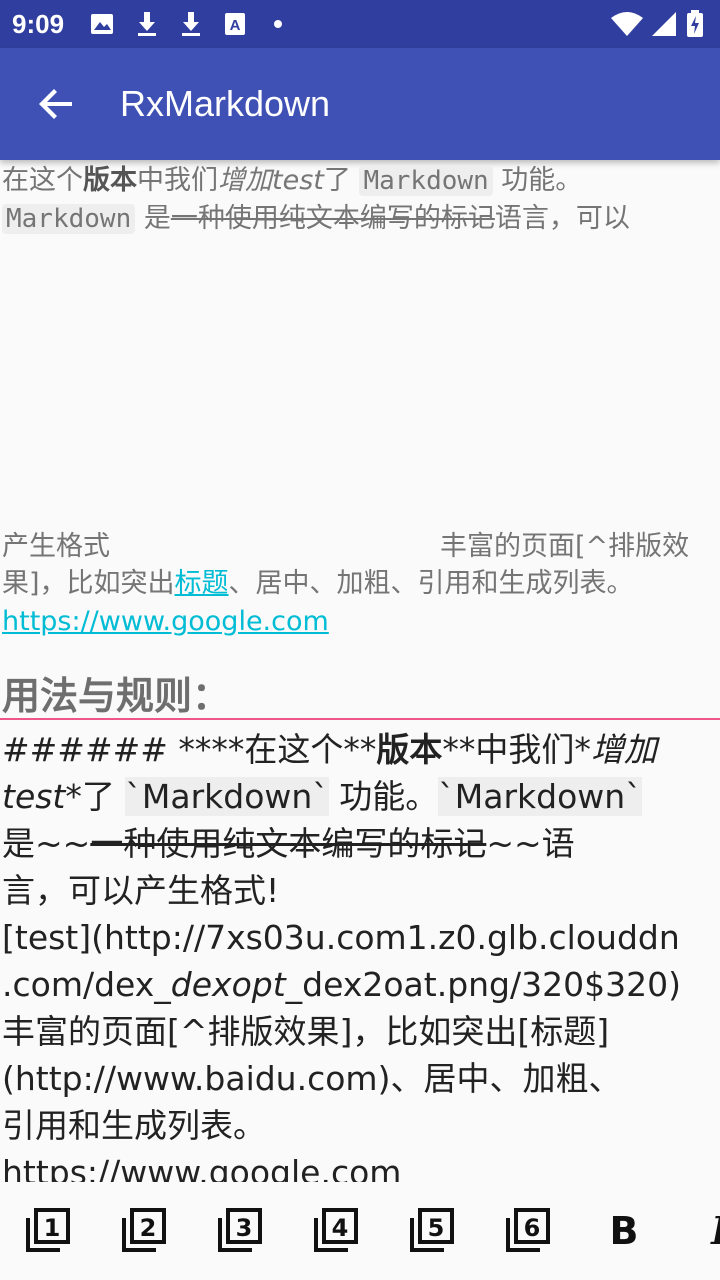 The width and height of the screenshot is (720, 1280). I want to click on editor-text: (http://www.baidu.com)、居中、加粗、, so click(312, 1078).